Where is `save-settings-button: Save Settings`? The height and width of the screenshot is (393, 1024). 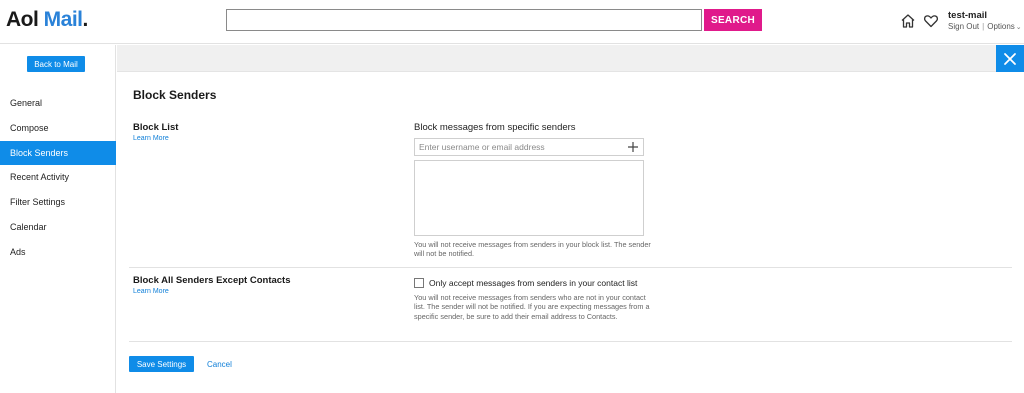 save-settings-button: Save Settings is located at coordinates (161, 364).